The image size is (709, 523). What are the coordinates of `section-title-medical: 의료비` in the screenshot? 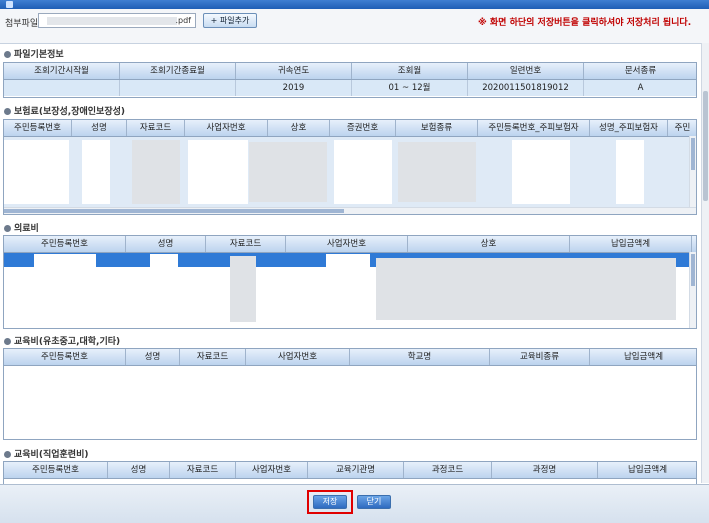 It's located at (21, 227).